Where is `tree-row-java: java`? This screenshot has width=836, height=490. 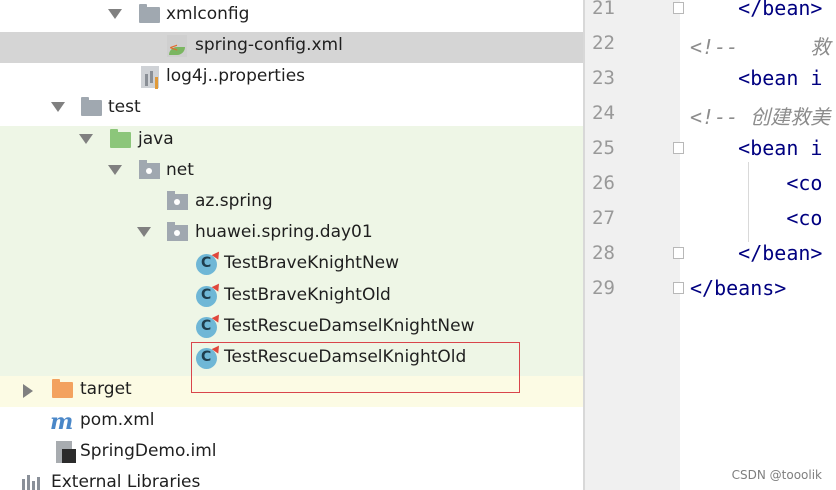 tree-row-java: java is located at coordinates (292, 141).